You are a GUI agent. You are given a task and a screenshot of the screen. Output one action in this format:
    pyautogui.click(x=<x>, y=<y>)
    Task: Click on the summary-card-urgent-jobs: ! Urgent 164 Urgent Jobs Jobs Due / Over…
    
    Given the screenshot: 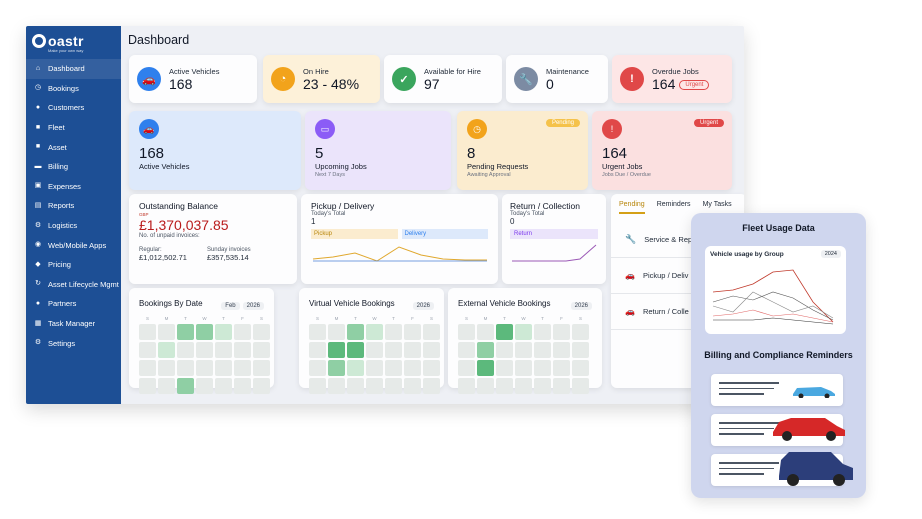 What is the action you would take?
    pyautogui.click(x=662, y=150)
    